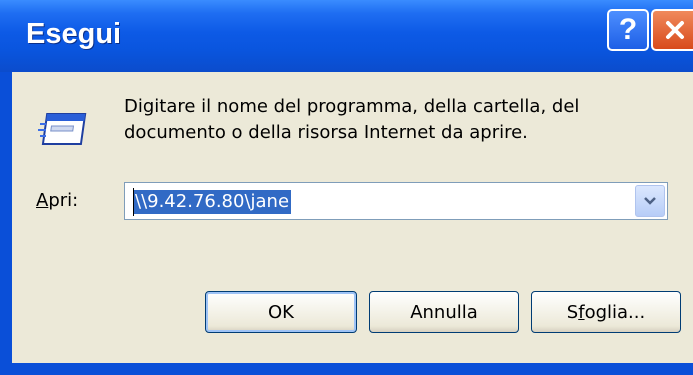 Image resolution: width=693 pixels, height=375 pixels. I want to click on open-input: \\9.42.76.80\jane, so click(212, 202).